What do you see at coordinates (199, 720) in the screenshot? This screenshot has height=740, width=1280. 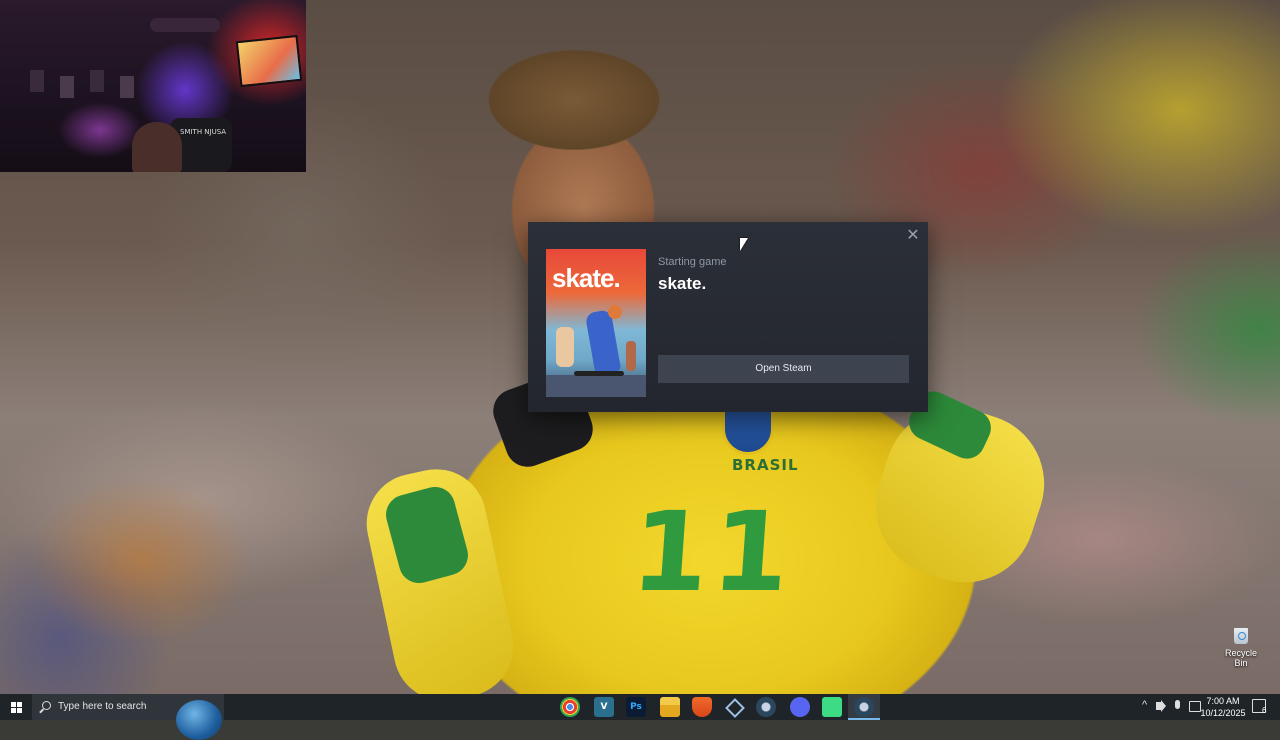 I see `search-highlight-earth-icon` at bounding box center [199, 720].